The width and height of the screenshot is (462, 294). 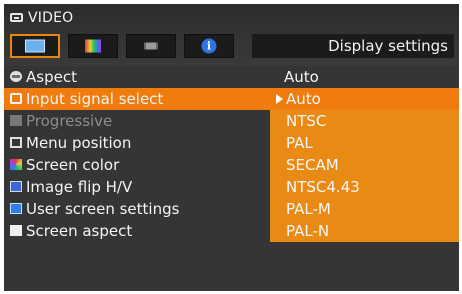 I want to click on option-label: PAL-M, so click(x=308, y=209).